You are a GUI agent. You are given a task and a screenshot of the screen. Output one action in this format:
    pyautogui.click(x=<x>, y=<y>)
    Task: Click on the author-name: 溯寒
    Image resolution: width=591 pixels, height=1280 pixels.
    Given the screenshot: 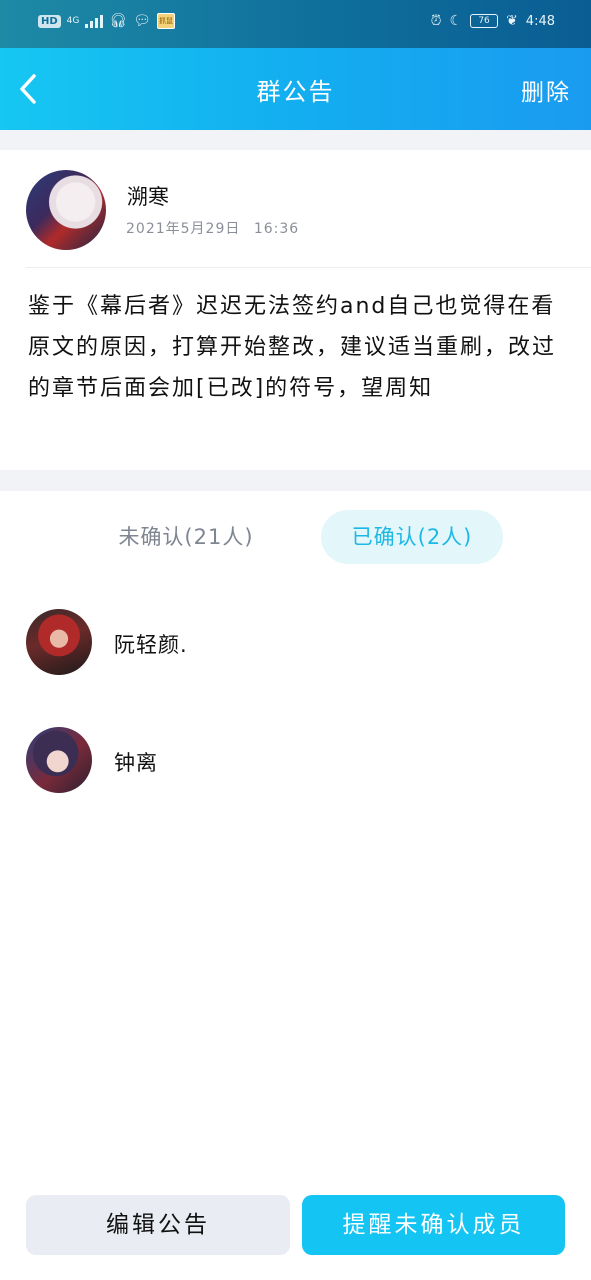 What is the action you would take?
    pyautogui.click(x=148, y=197)
    